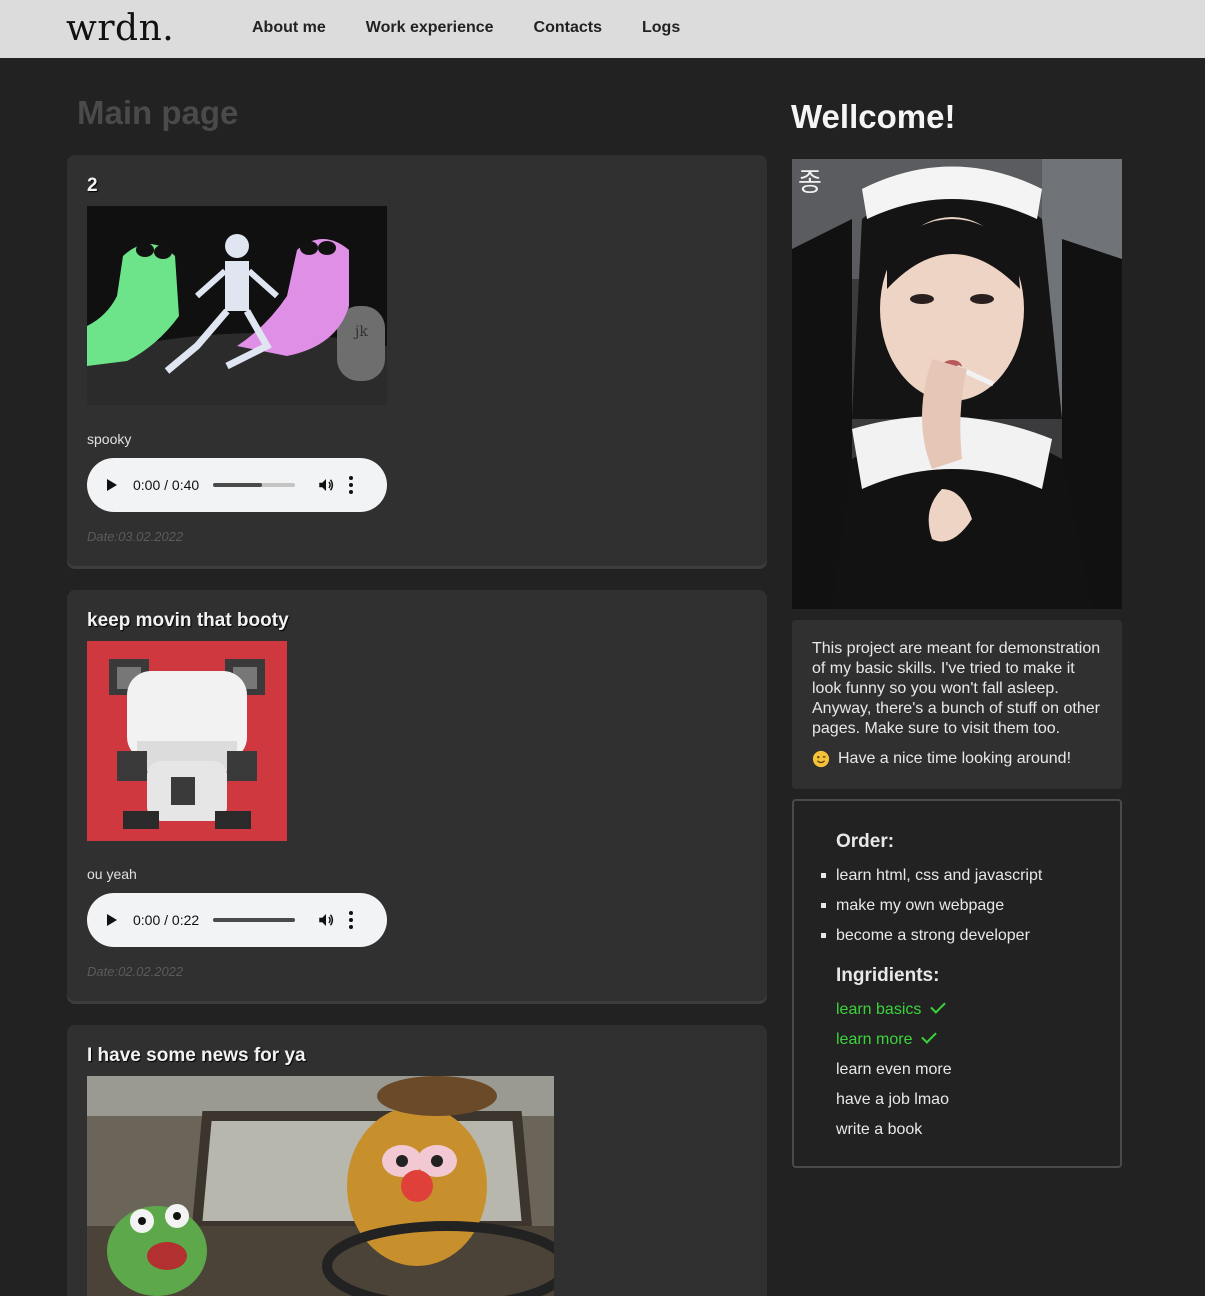  I want to click on order-item: become a strong developer, so click(970, 942).